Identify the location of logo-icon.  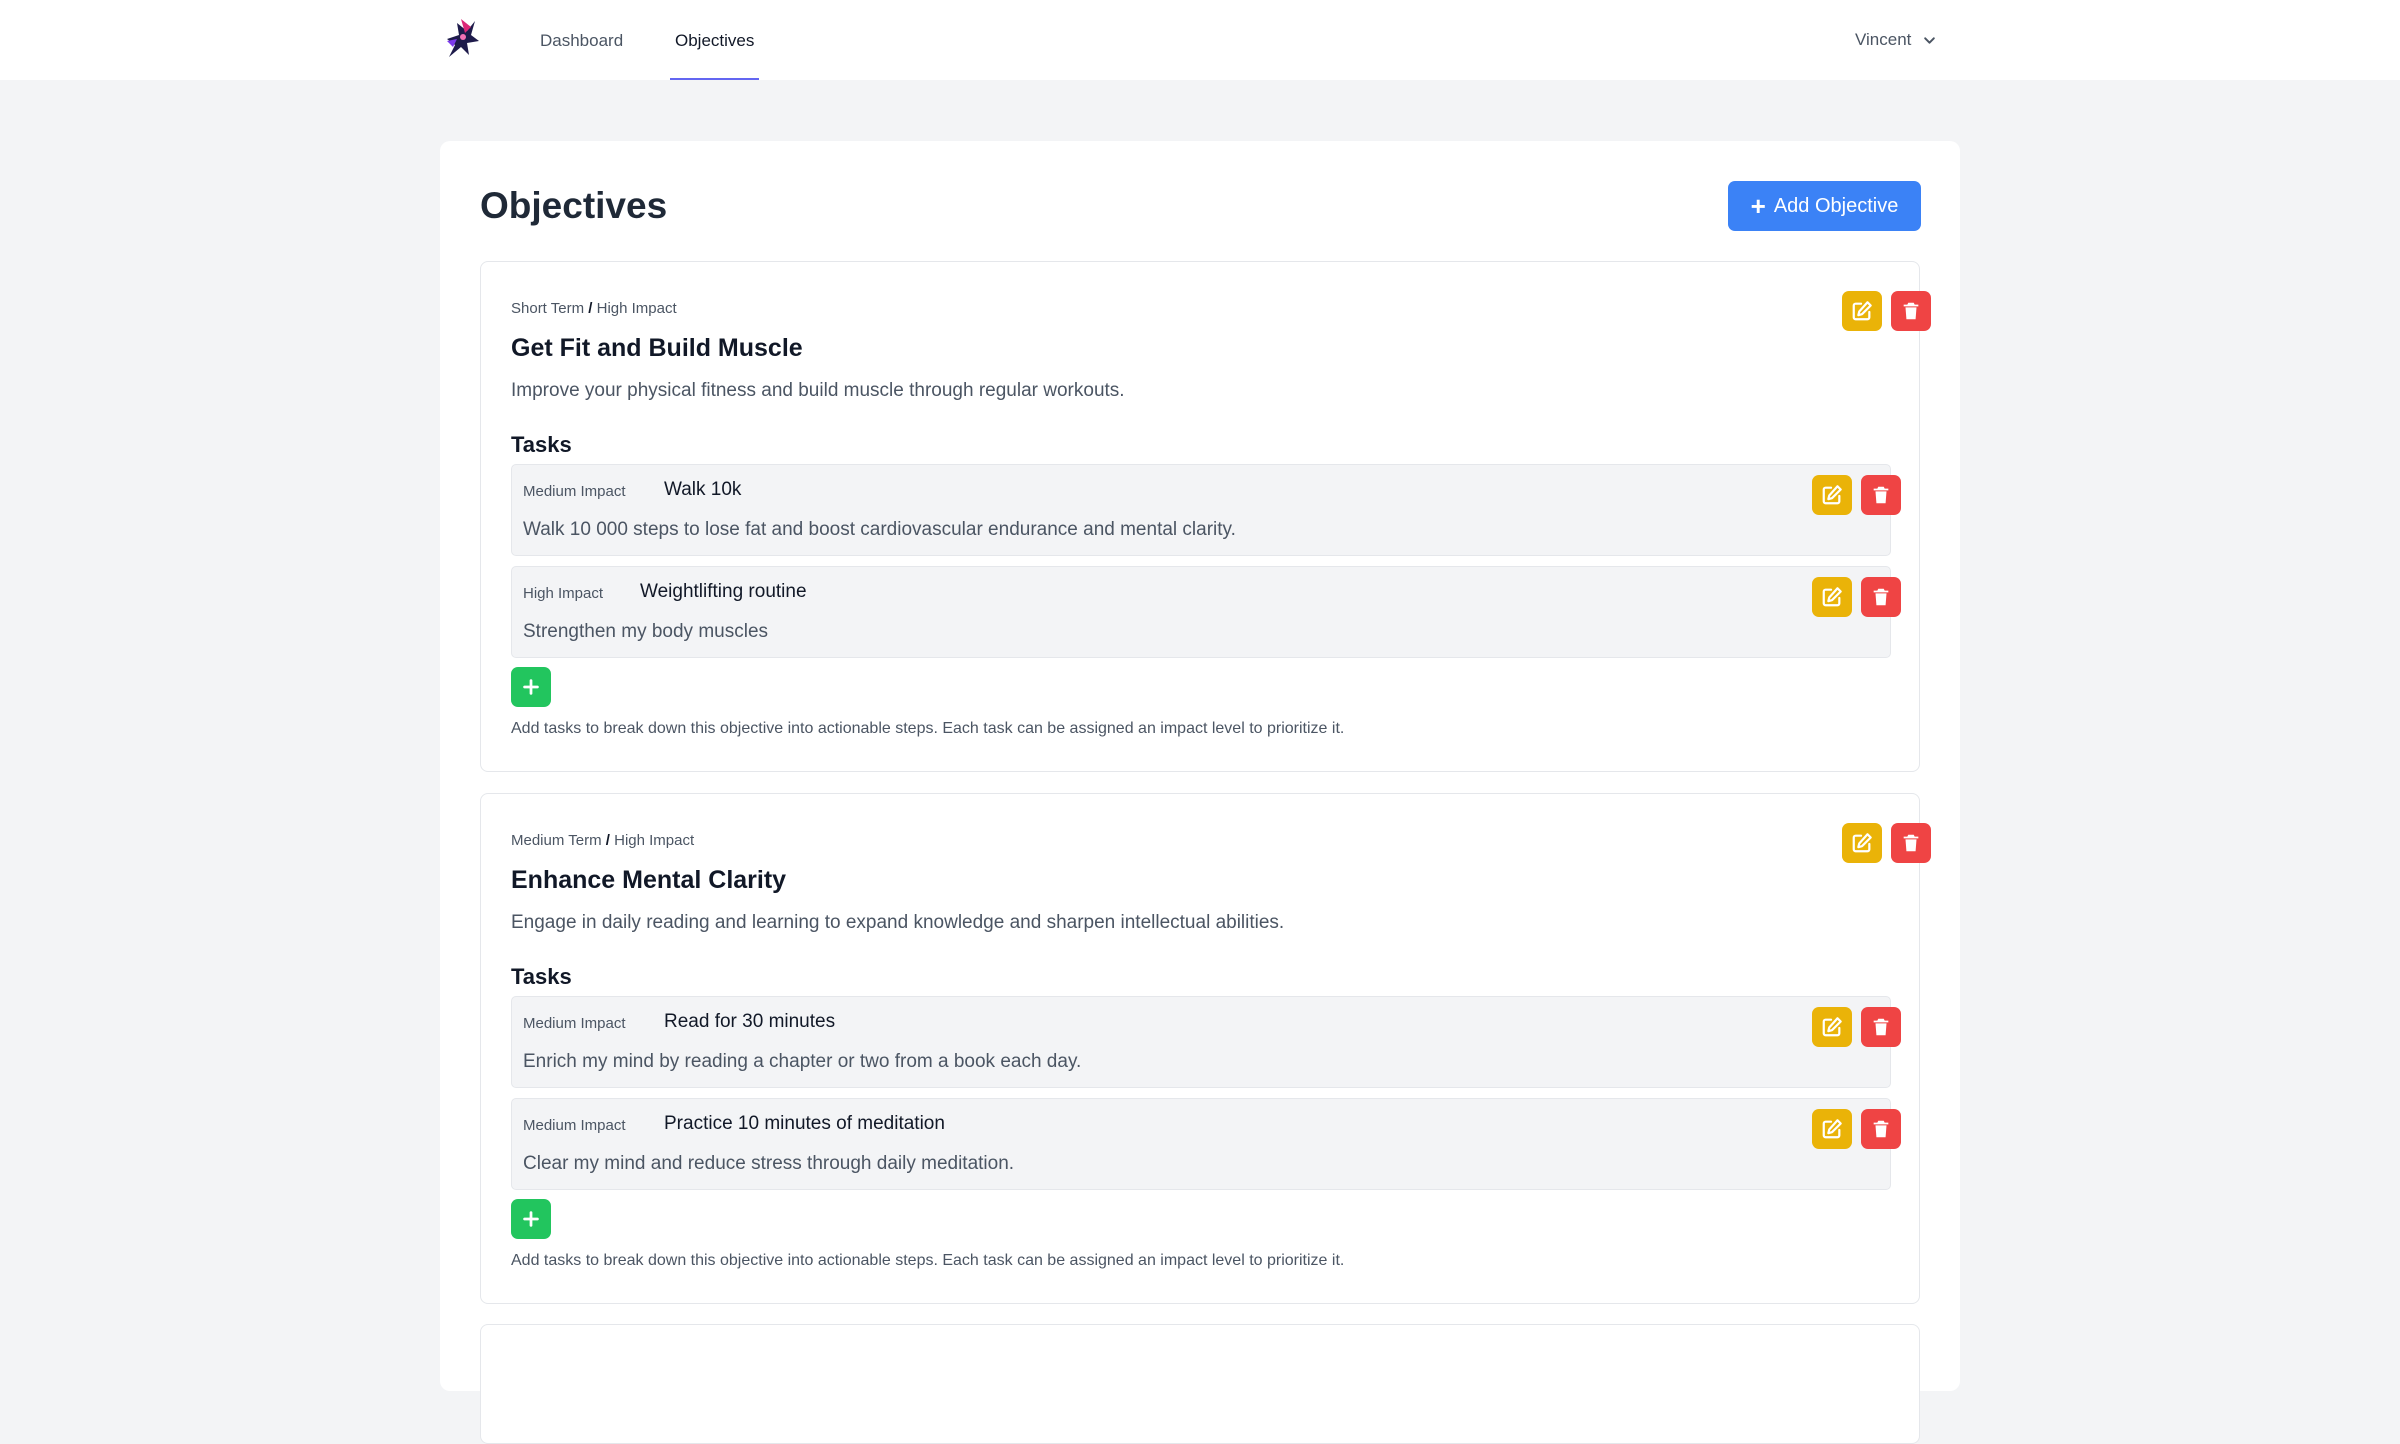
(461, 39).